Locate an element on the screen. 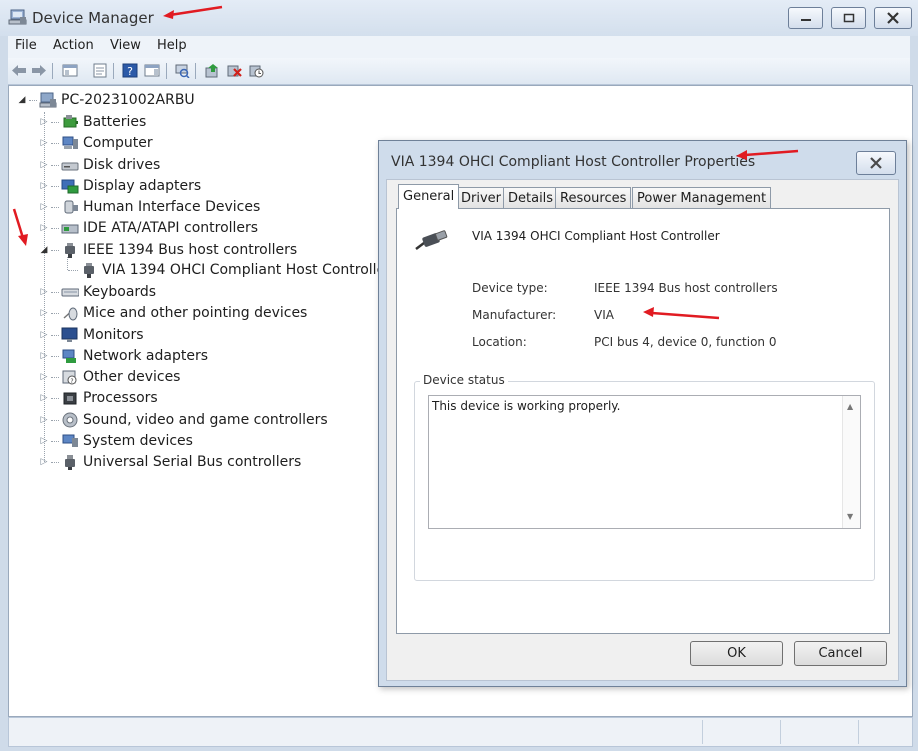  tree-item-battery: ▷ Batteries is located at coordinates (92, 122).